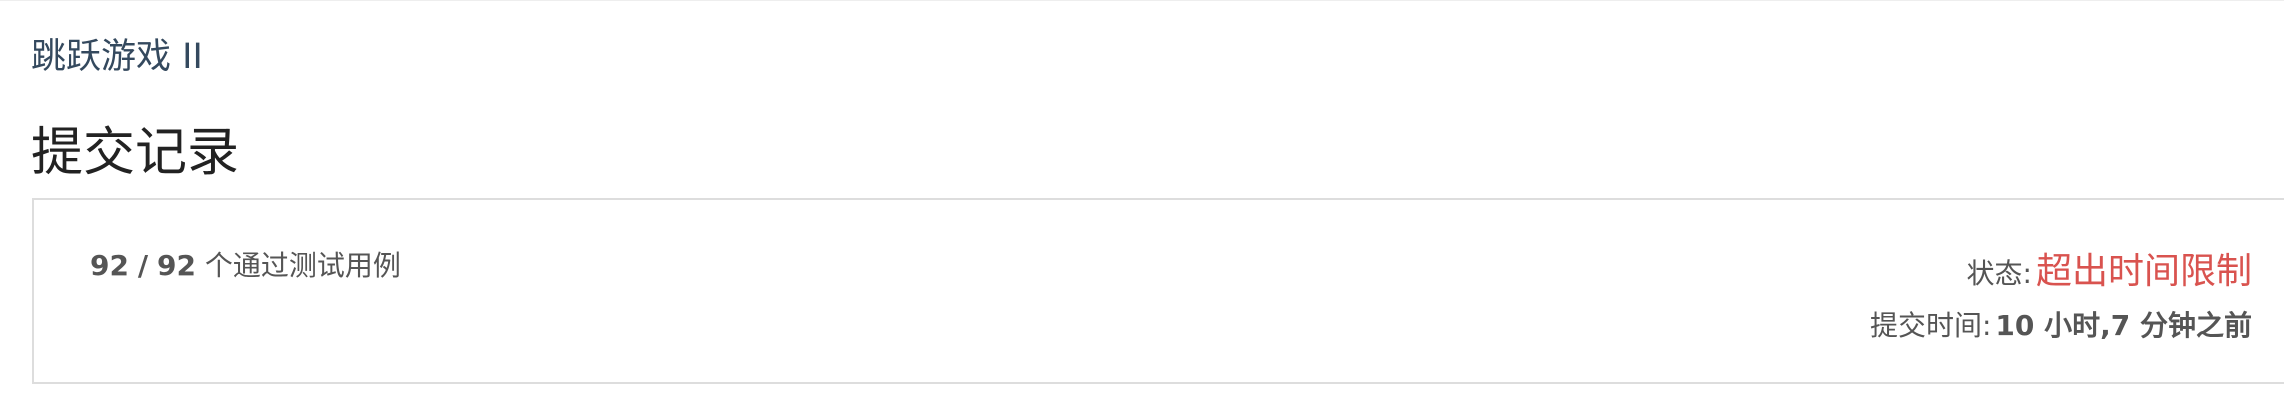  I want to click on total-count: 92, so click(176, 265).